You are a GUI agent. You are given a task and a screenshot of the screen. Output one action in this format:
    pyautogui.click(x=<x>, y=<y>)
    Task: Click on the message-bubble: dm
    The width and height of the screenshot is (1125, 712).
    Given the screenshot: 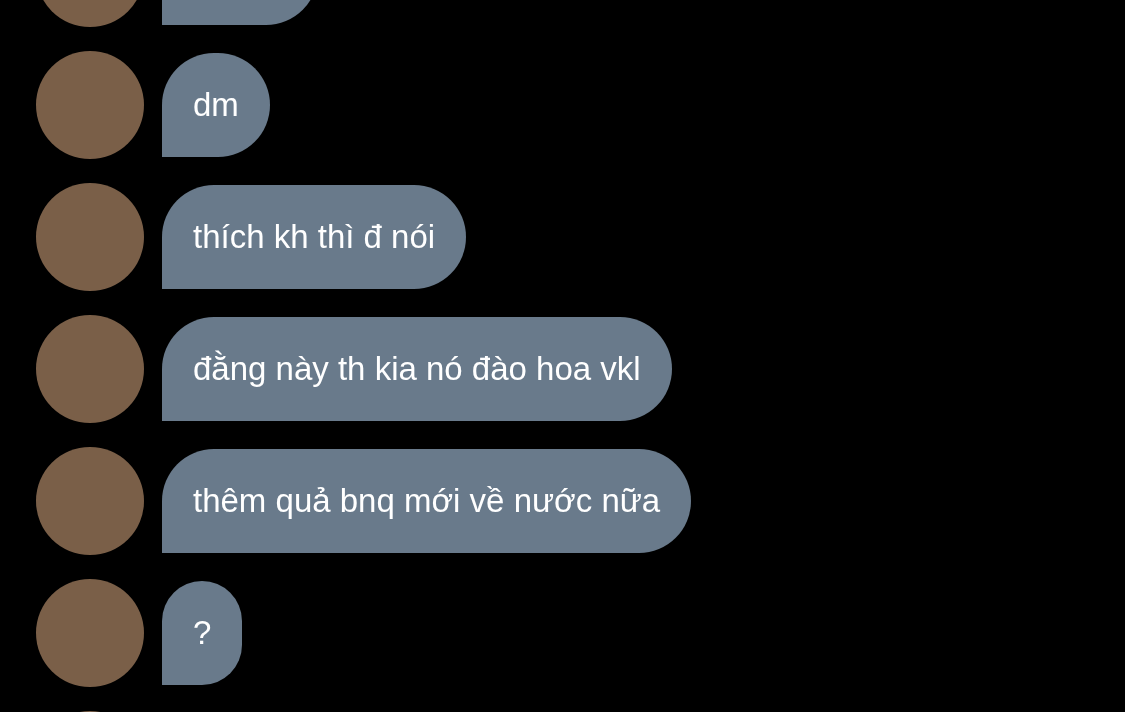 What is the action you would take?
    pyautogui.click(x=216, y=105)
    